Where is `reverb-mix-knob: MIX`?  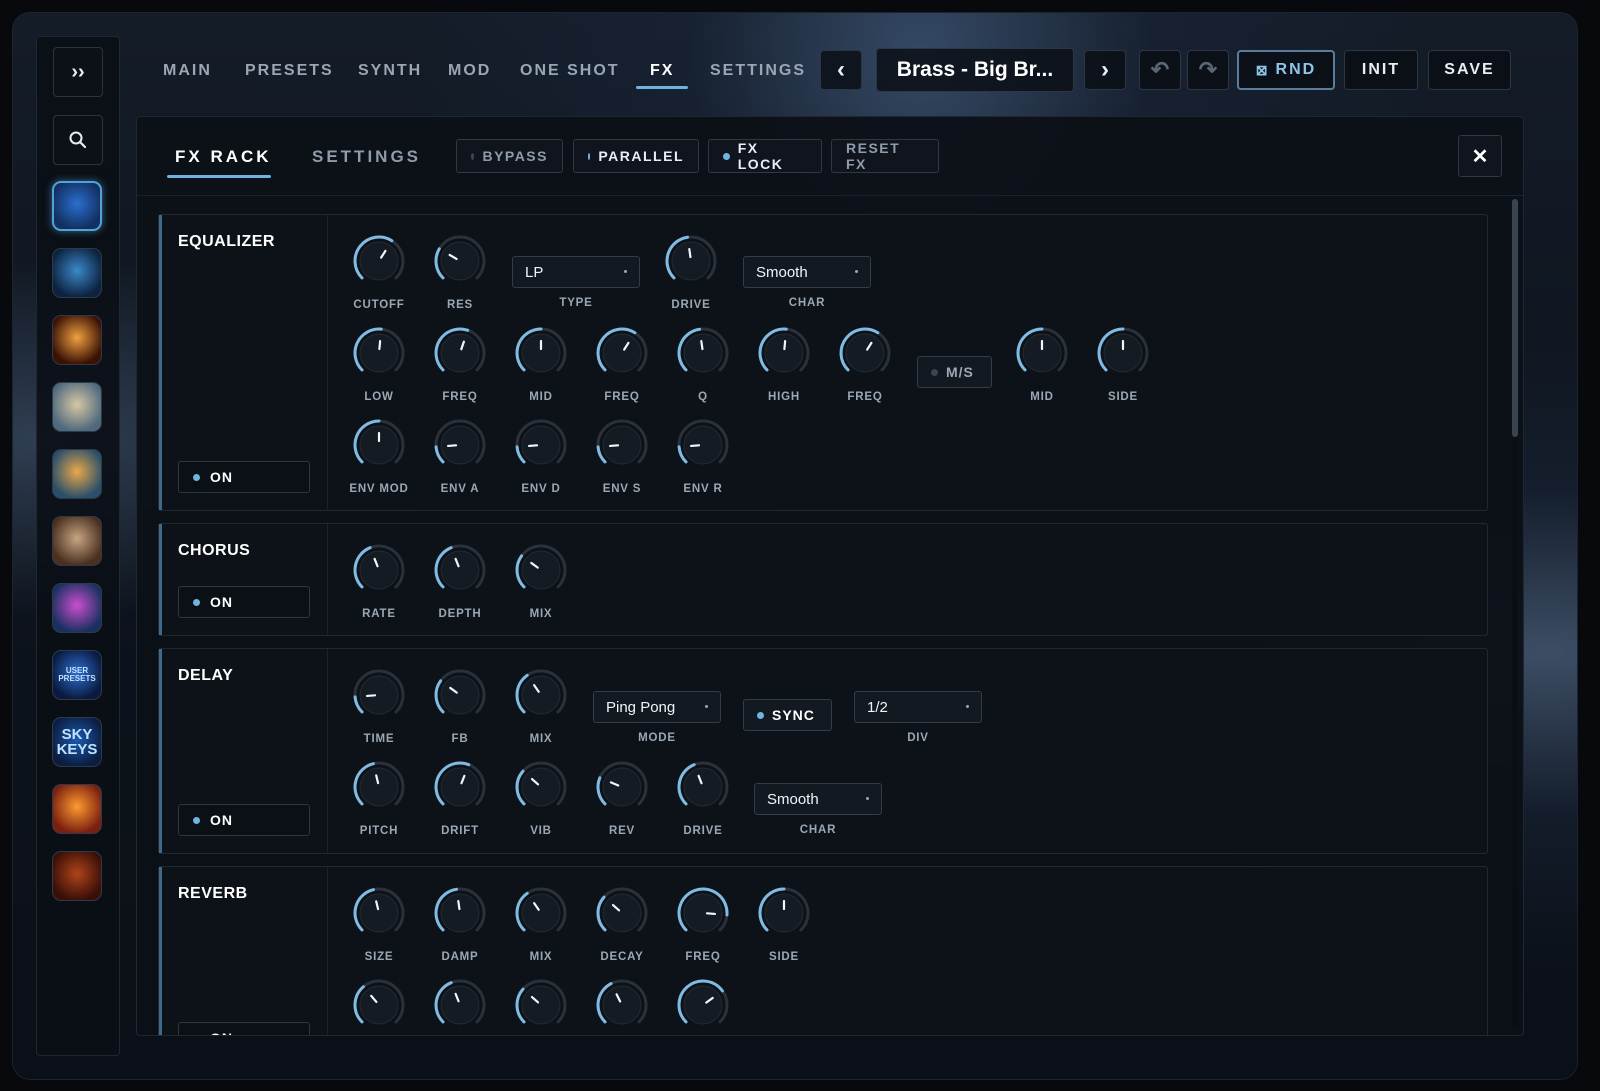
reverb-mix-knob: MIX is located at coordinates (541, 930).